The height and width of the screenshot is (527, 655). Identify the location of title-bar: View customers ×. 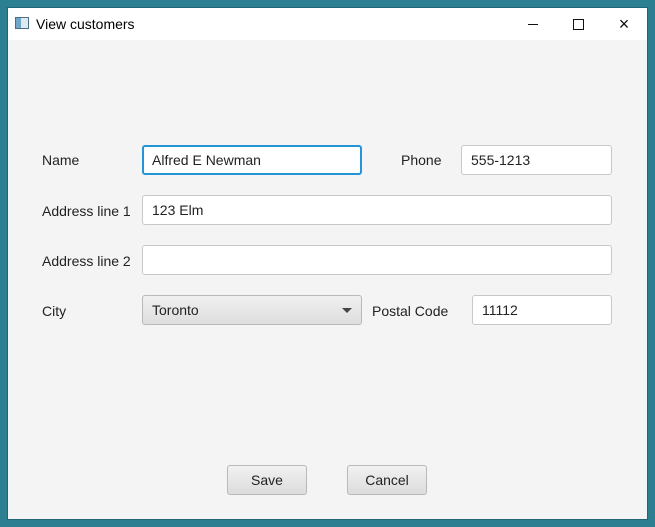
(327, 24).